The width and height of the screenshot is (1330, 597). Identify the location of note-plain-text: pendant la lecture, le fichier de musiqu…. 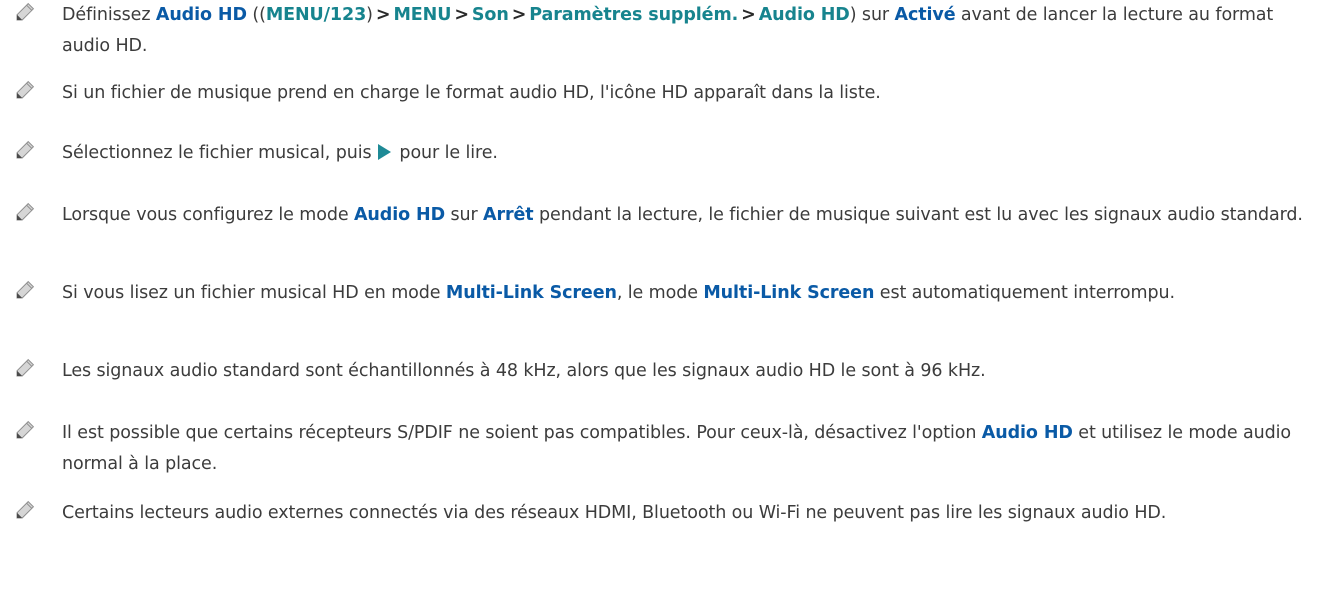
(918, 215).